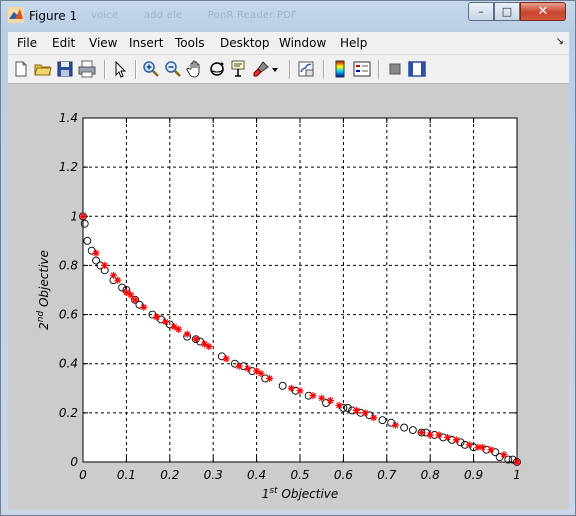 The height and width of the screenshot is (516, 576). What do you see at coordinates (21, 69) in the screenshot?
I see `new-figure-icon` at bounding box center [21, 69].